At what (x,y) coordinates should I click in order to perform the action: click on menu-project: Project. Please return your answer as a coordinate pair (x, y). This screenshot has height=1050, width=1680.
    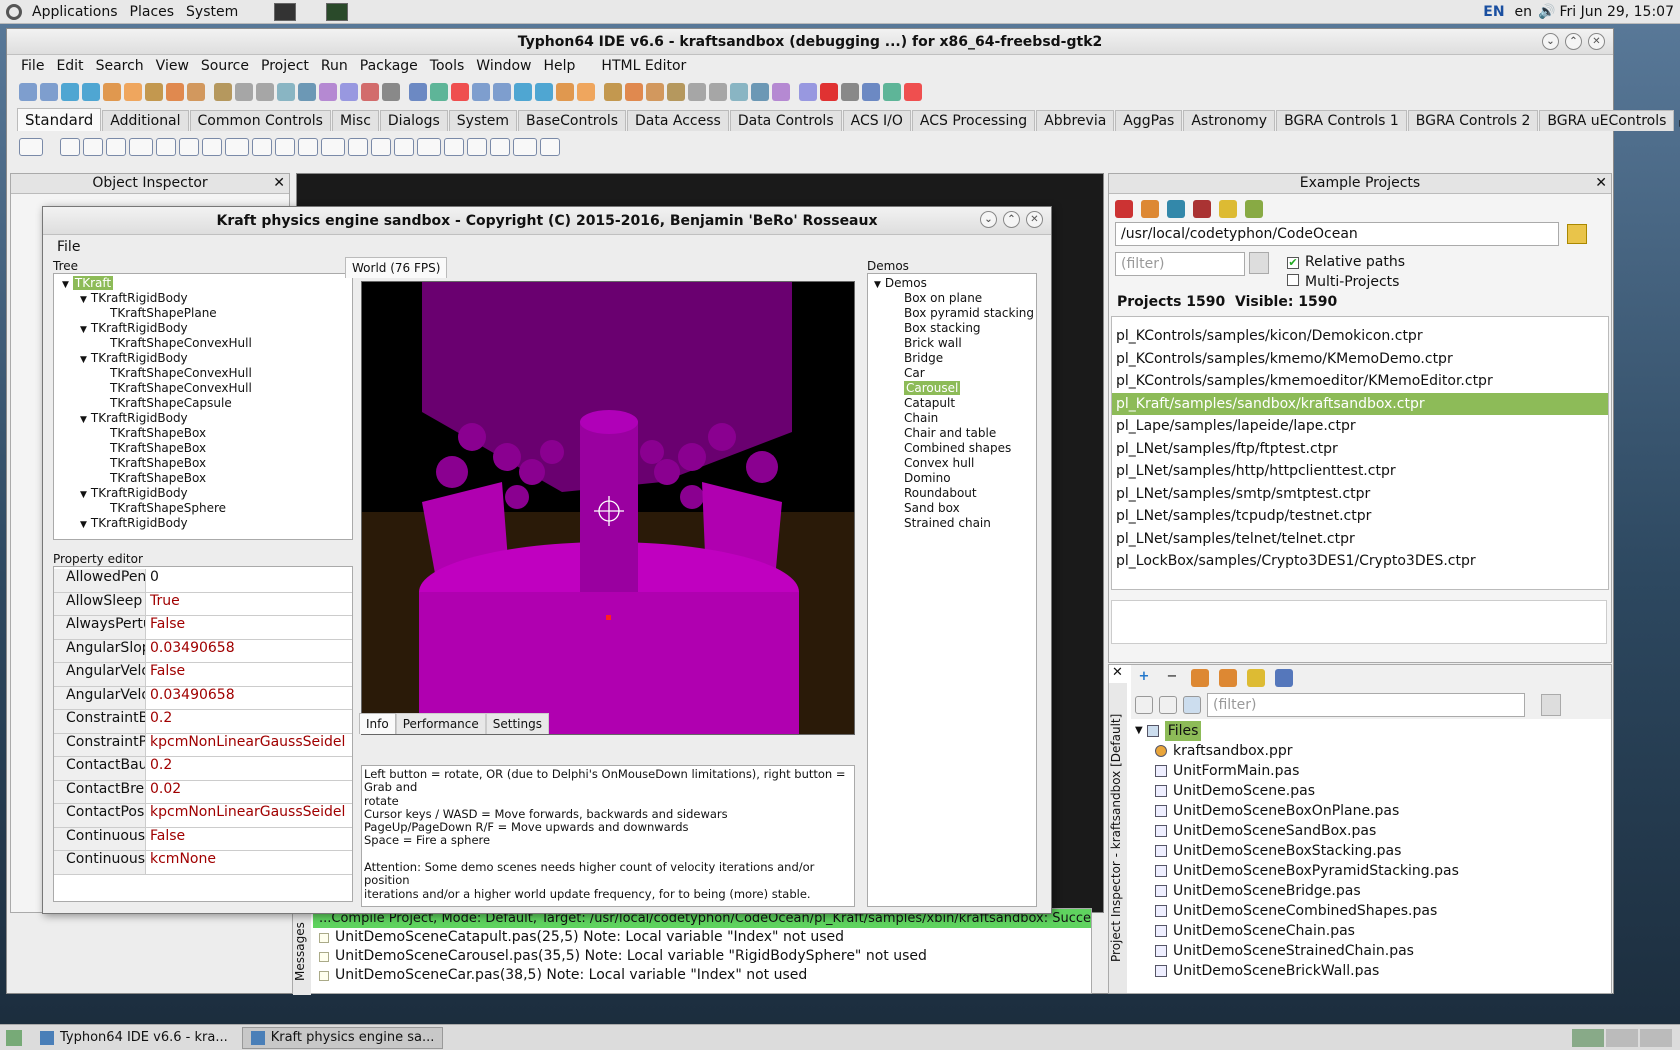
    Looking at the image, I should click on (285, 66).